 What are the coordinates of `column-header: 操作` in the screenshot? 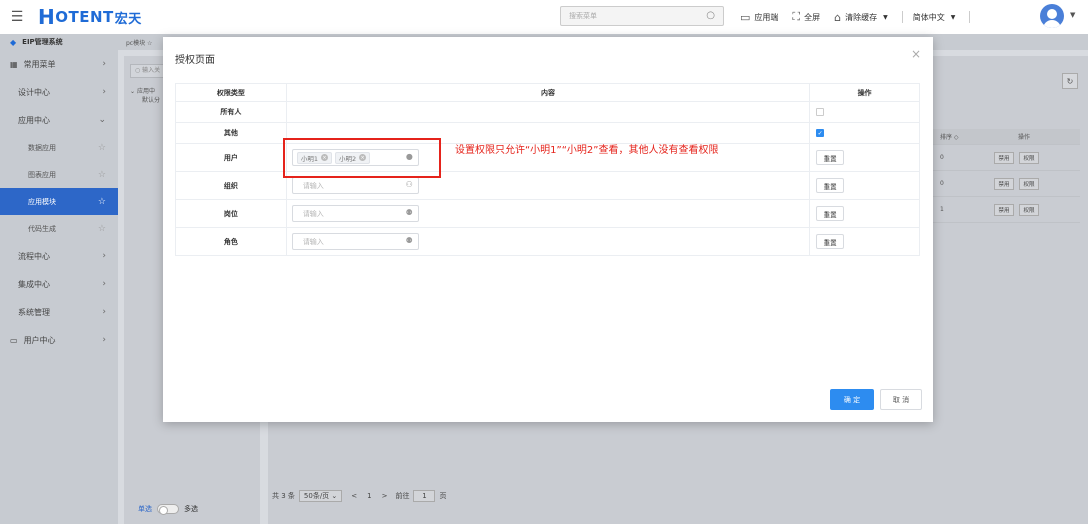 It's located at (1024, 137).